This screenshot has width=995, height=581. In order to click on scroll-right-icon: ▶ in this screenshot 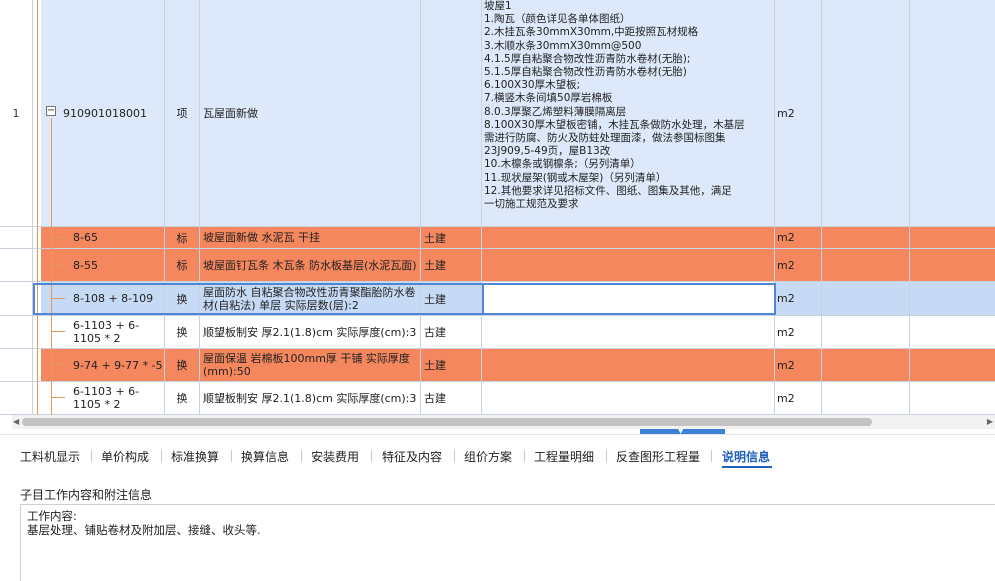, I will do `click(990, 421)`.